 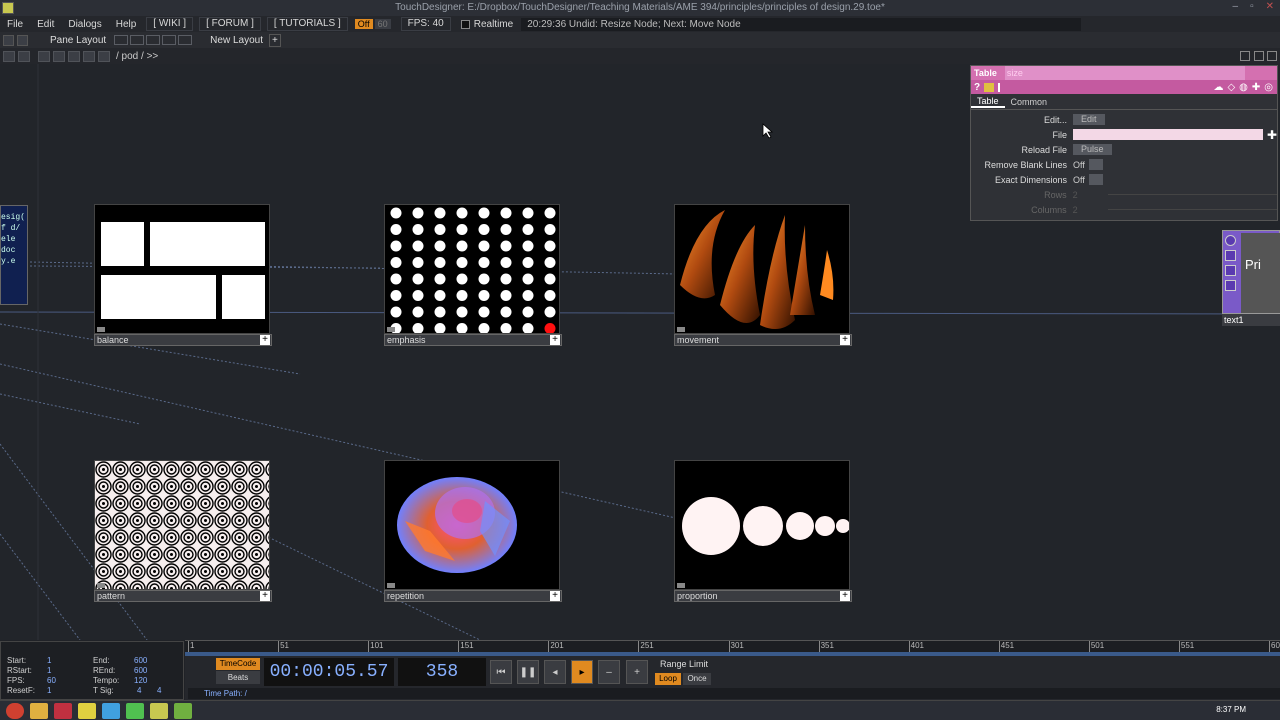 I want to click on star-icon, so click(x=89, y=56).